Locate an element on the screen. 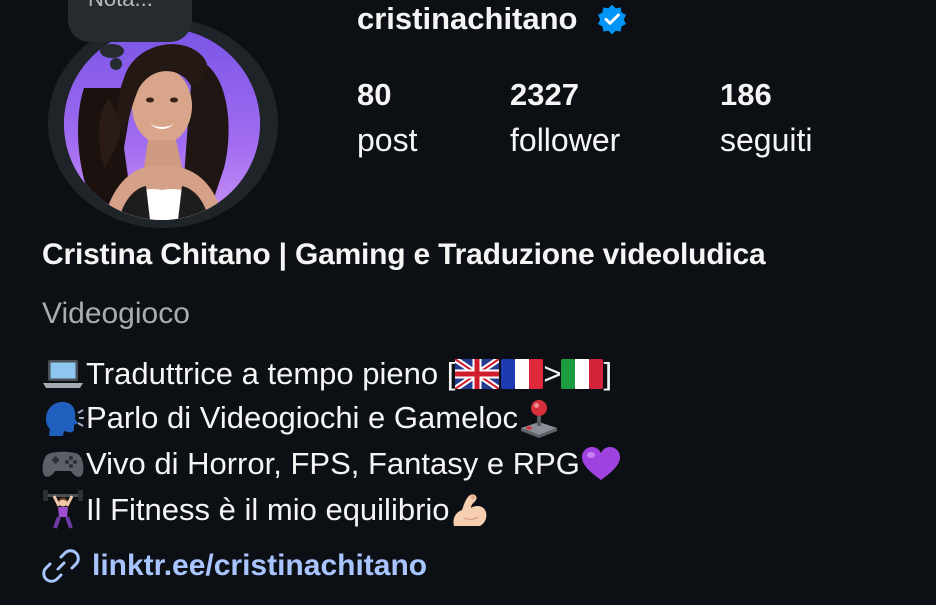  followers-count: 2327 is located at coordinates (544, 94).